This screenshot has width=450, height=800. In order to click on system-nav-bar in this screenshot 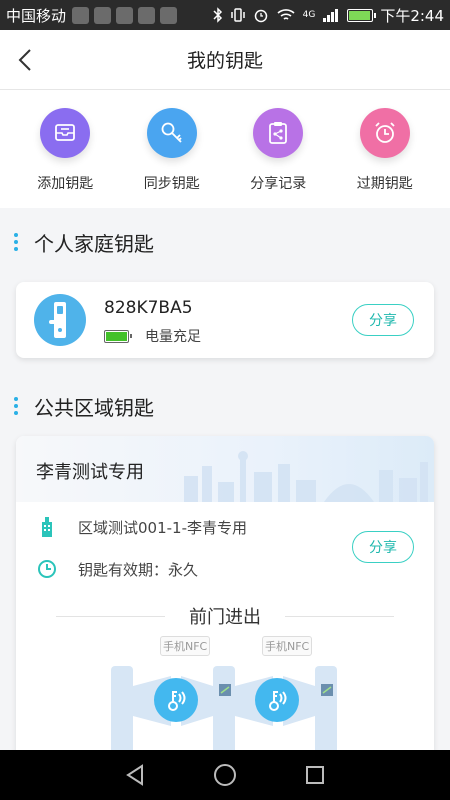, I will do `click(225, 775)`.